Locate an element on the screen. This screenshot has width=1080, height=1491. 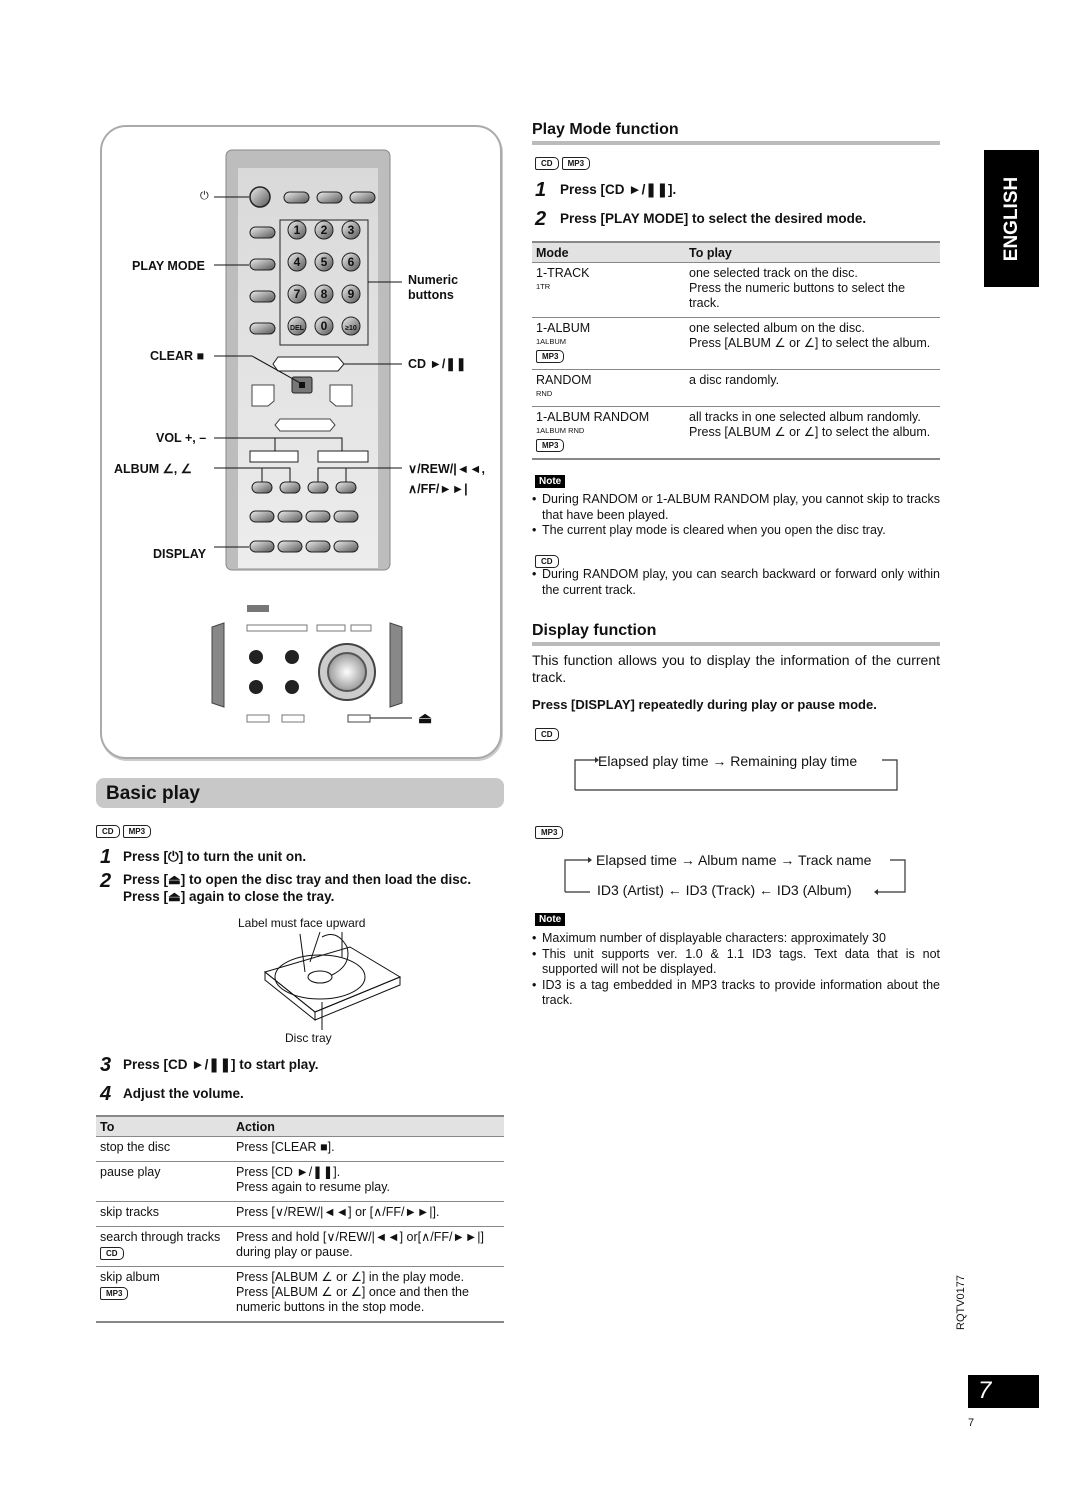
cd-tag-wrap: CD is located at coordinates (548, 733).